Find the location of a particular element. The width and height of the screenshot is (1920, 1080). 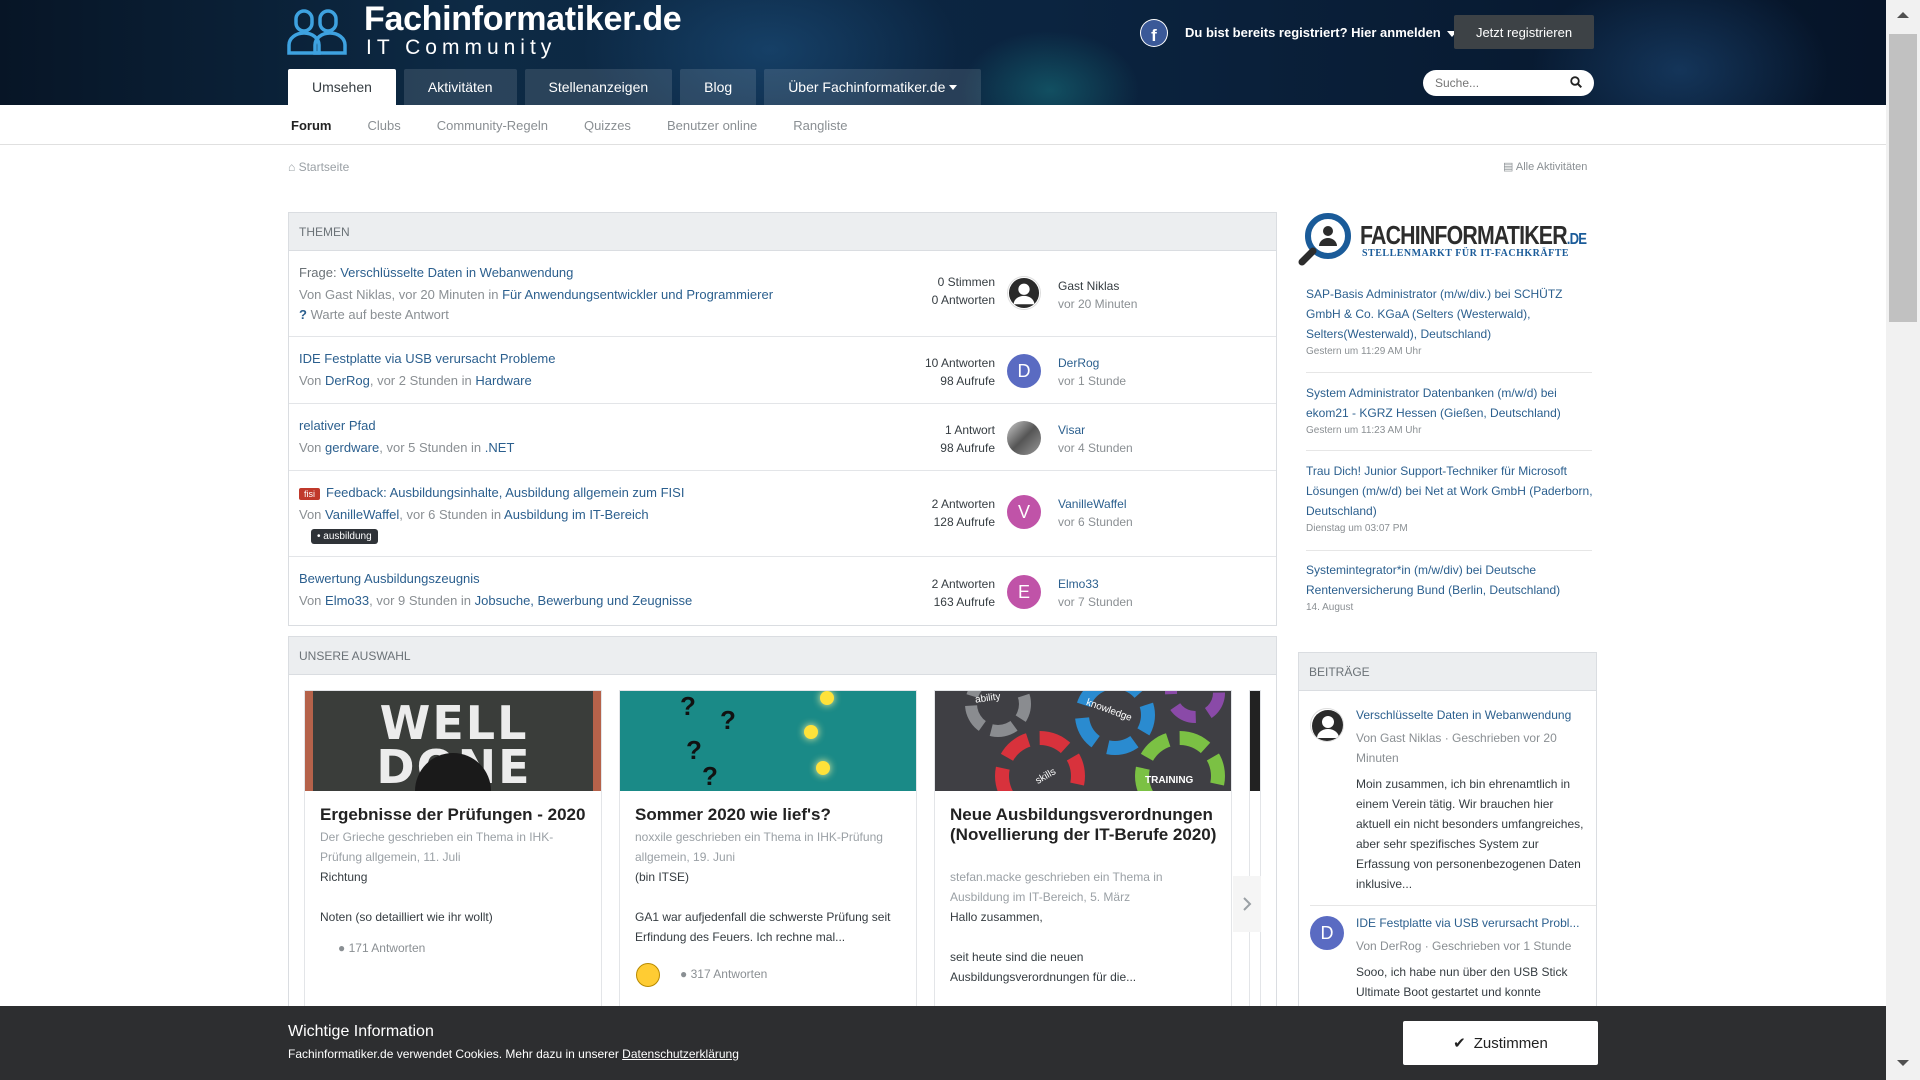

search-input is located at coordinates (1500, 83).